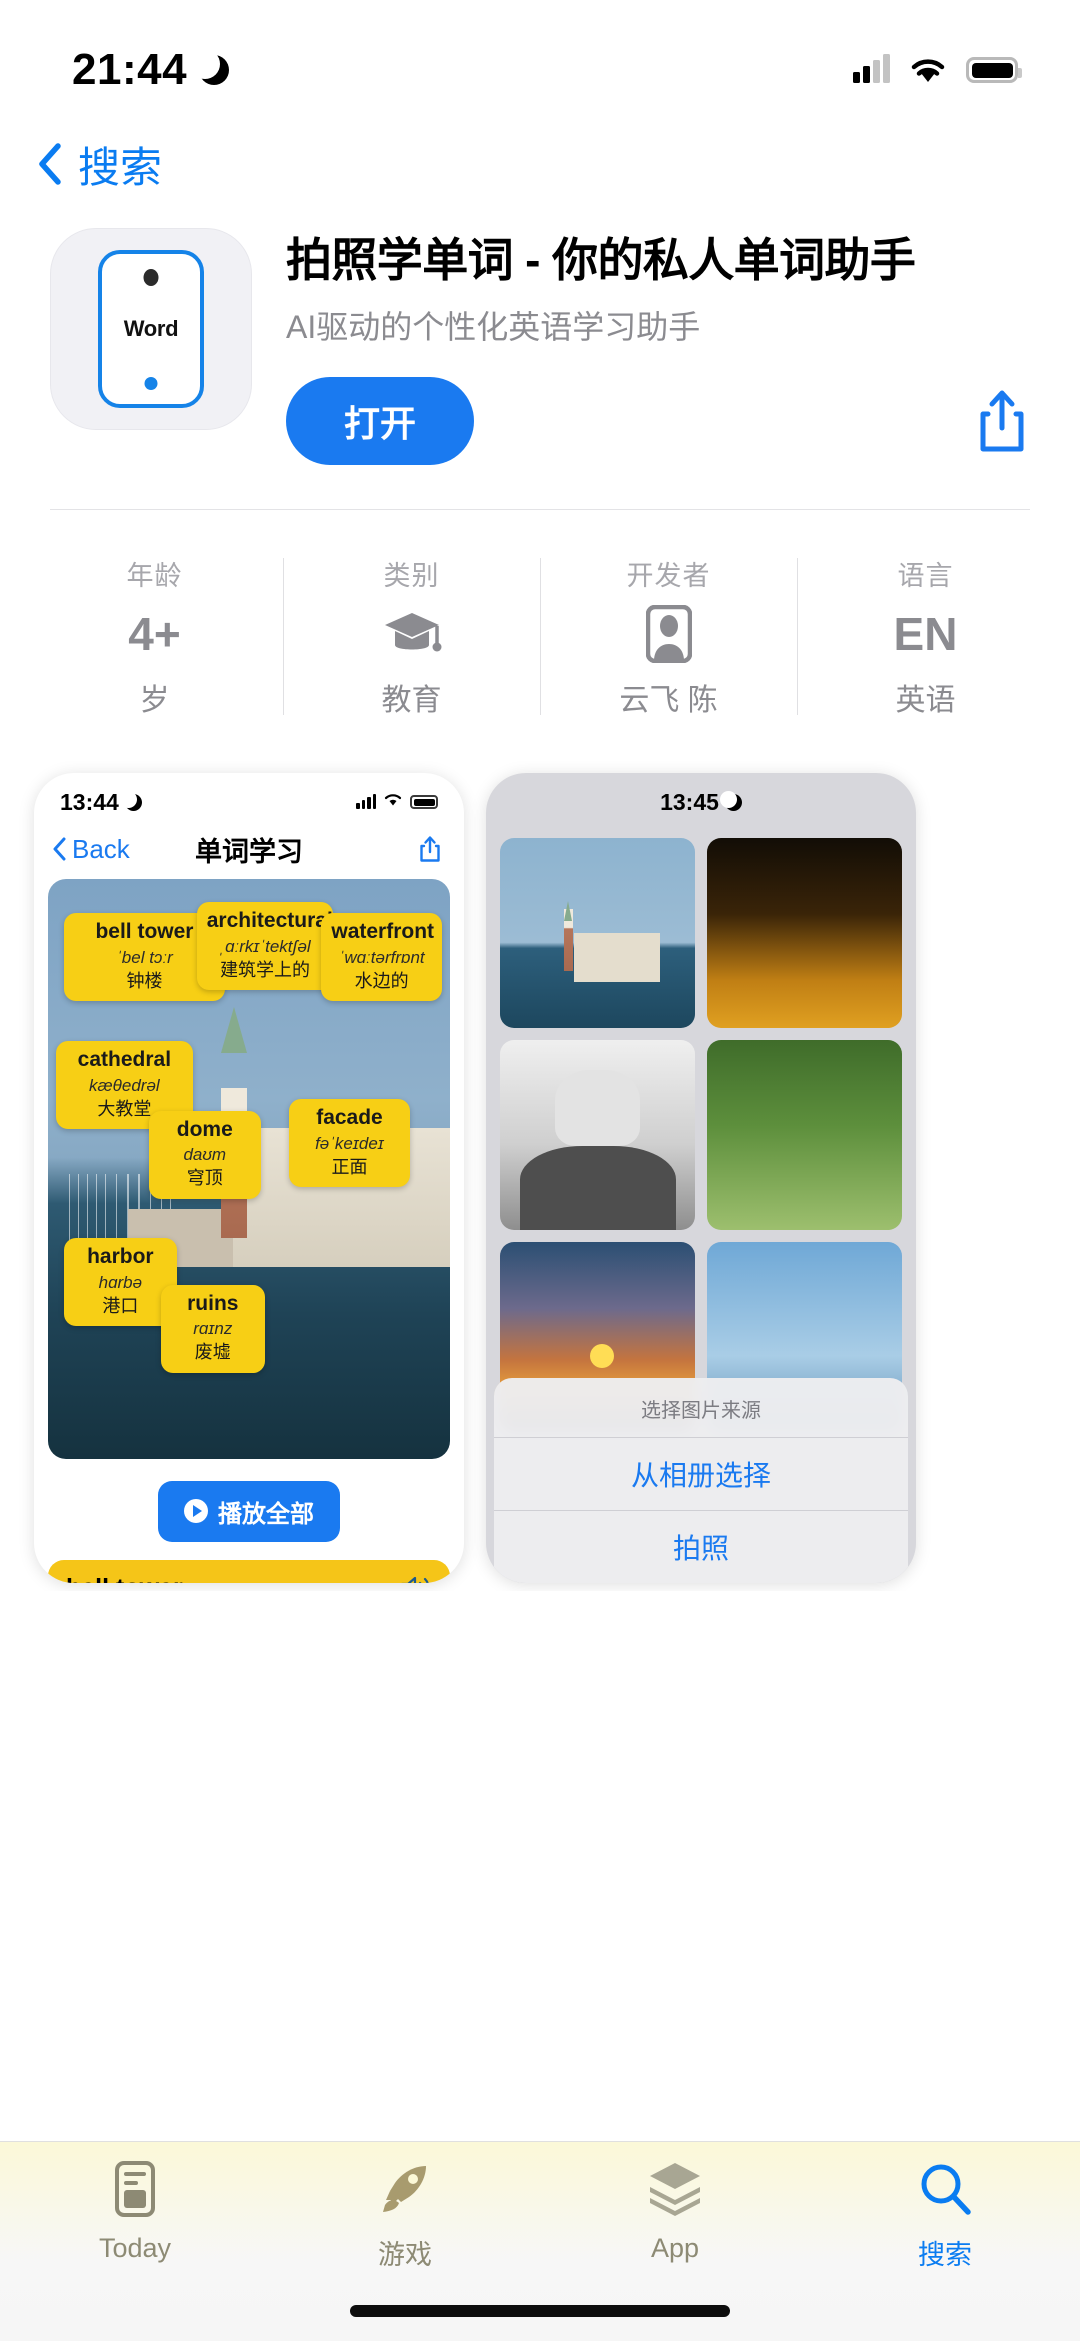 This screenshot has width=1080, height=2341. I want to click on shot1-title: 单词学习, so click(249, 851).